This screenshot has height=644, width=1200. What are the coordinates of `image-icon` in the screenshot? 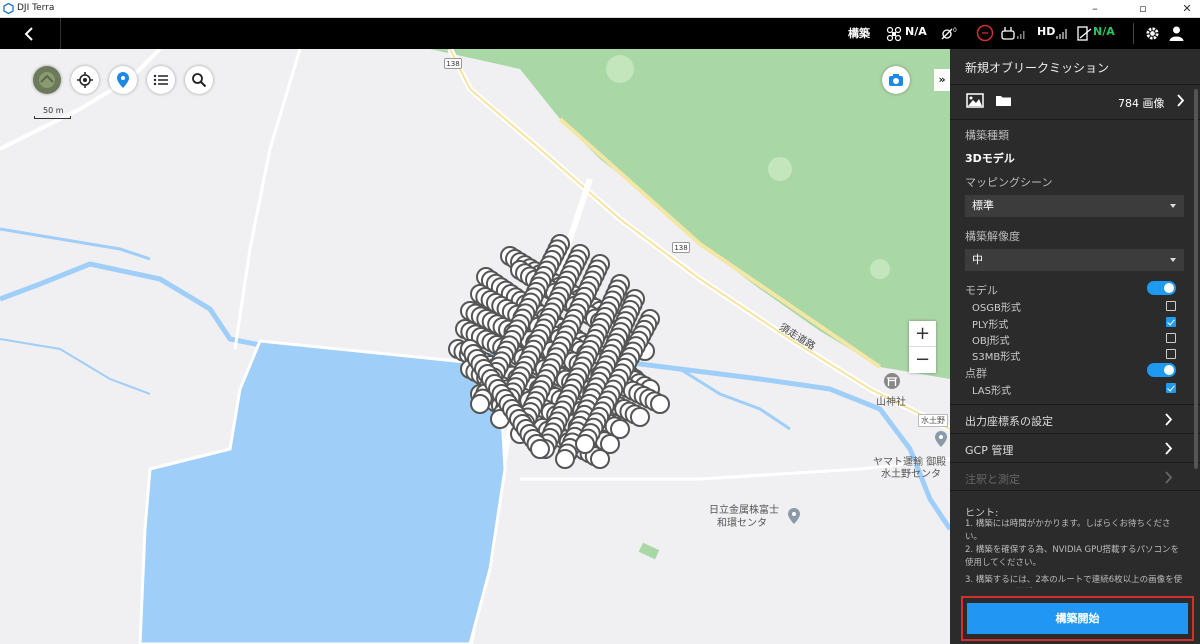 It's located at (975, 100).